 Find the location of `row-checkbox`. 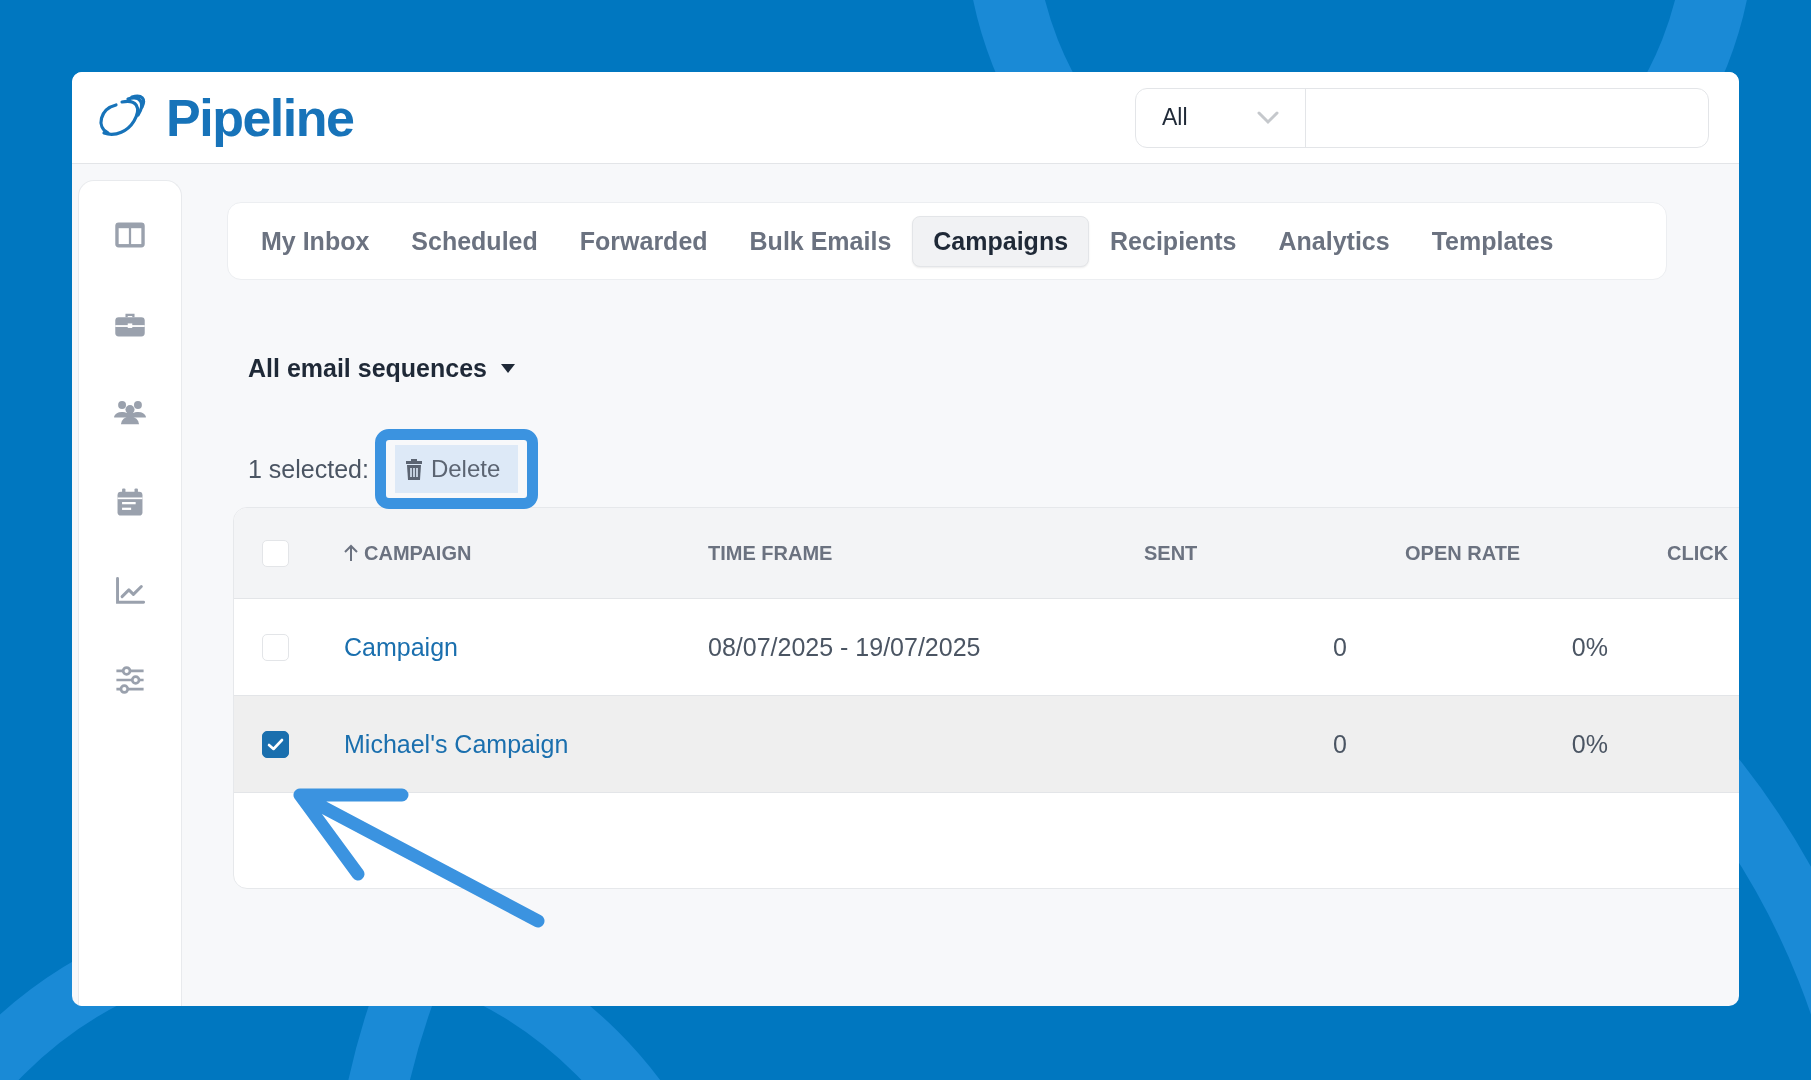

row-checkbox is located at coordinates (275, 744).